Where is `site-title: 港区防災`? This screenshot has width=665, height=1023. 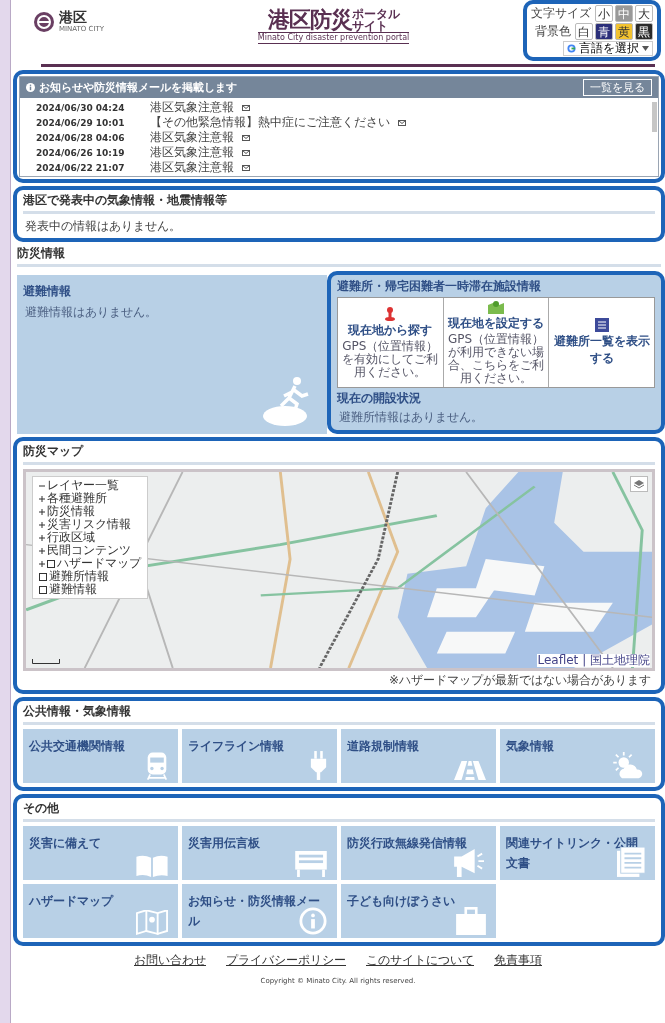
site-title: 港区防災 is located at coordinates (309, 20).